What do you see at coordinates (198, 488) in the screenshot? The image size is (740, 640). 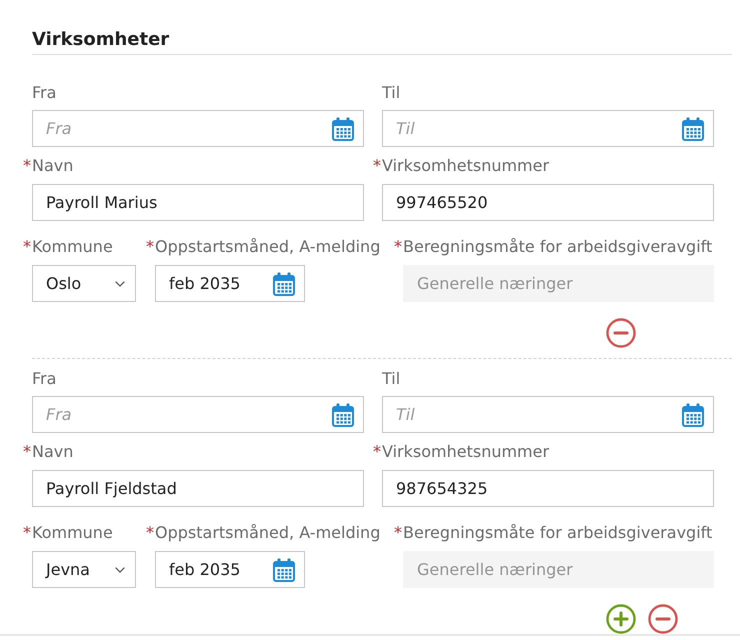 I see `text-field: Payroll Fjeldstad` at bounding box center [198, 488].